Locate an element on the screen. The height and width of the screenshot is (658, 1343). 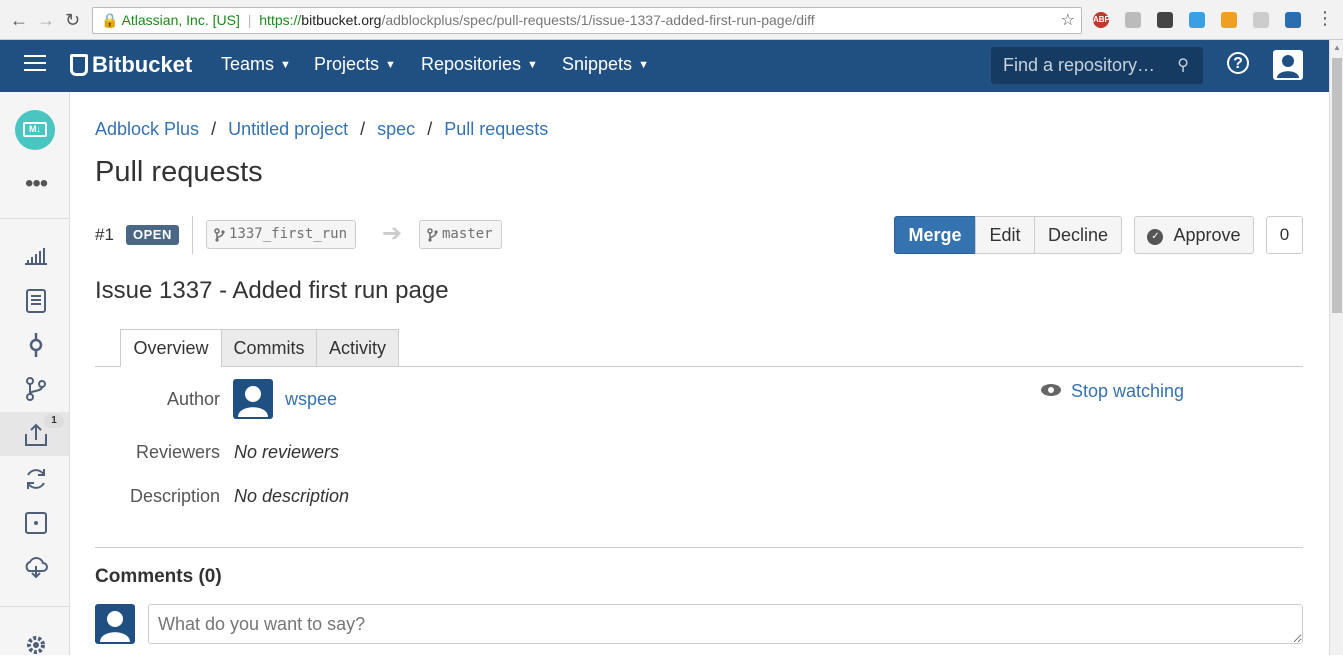
pull-requests-count-badge: 1 is located at coordinates (54, 421).